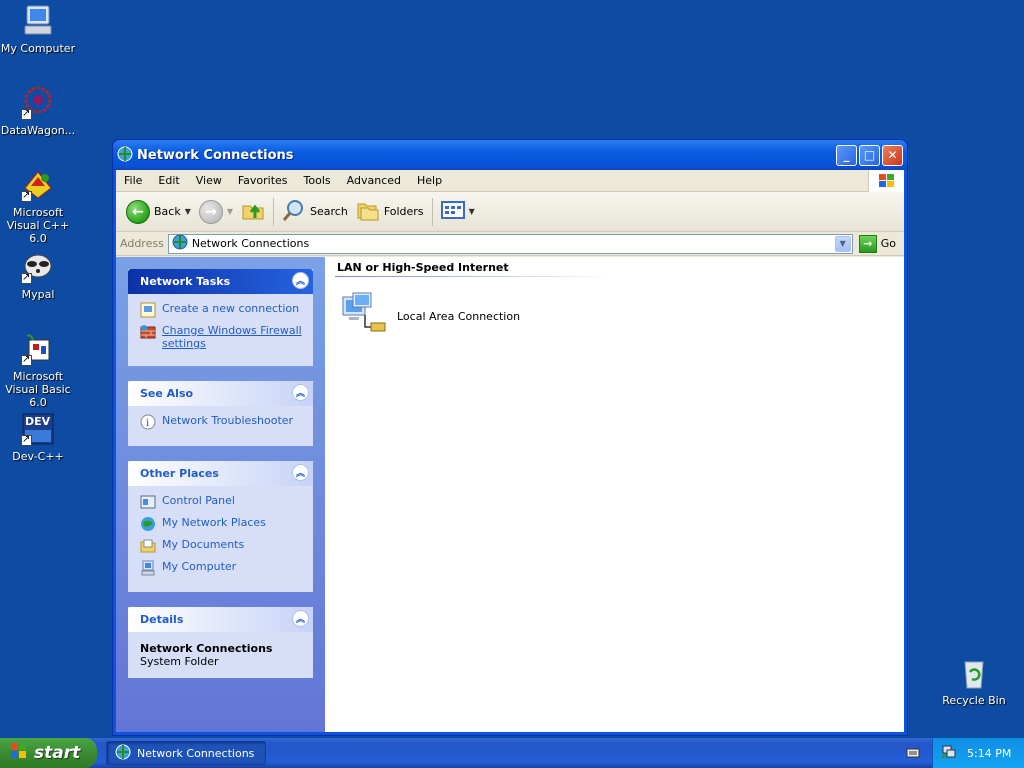 This screenshot has width=1024, height=768. What do you see at coordinates (510, 243) in the screenshot?
I see `address-input: Network Connections ▼` at bounding box center [510, 243].